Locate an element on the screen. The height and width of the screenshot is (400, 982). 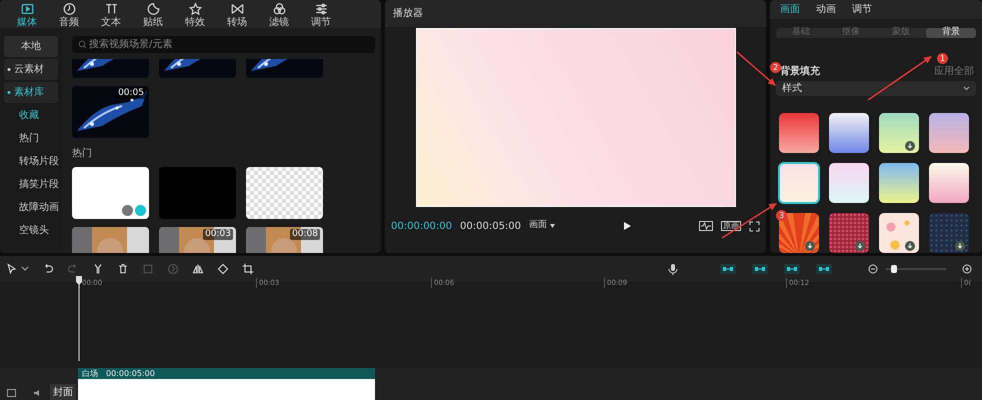
microphone-icon is located at coordinates (673, 269).